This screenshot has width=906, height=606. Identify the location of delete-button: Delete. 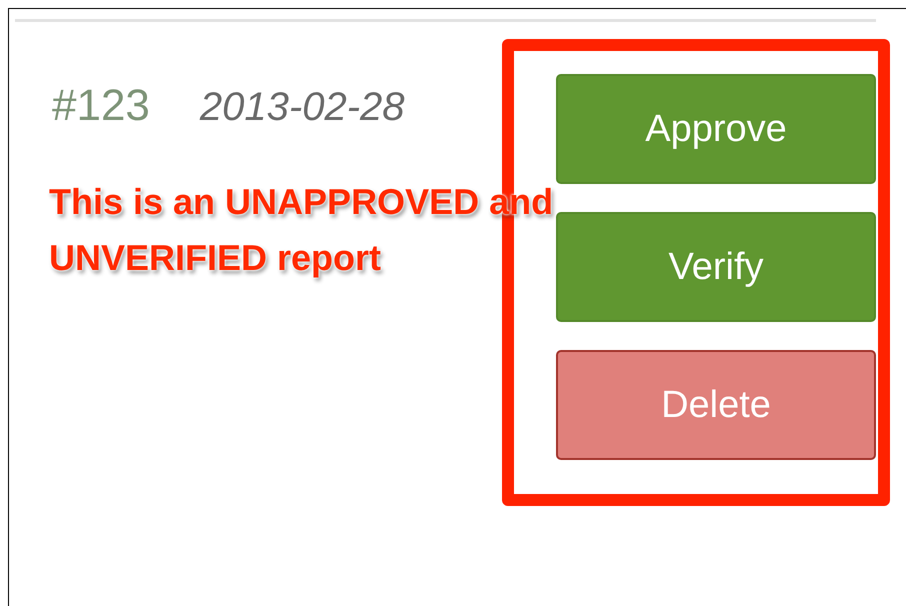
(716, 405).